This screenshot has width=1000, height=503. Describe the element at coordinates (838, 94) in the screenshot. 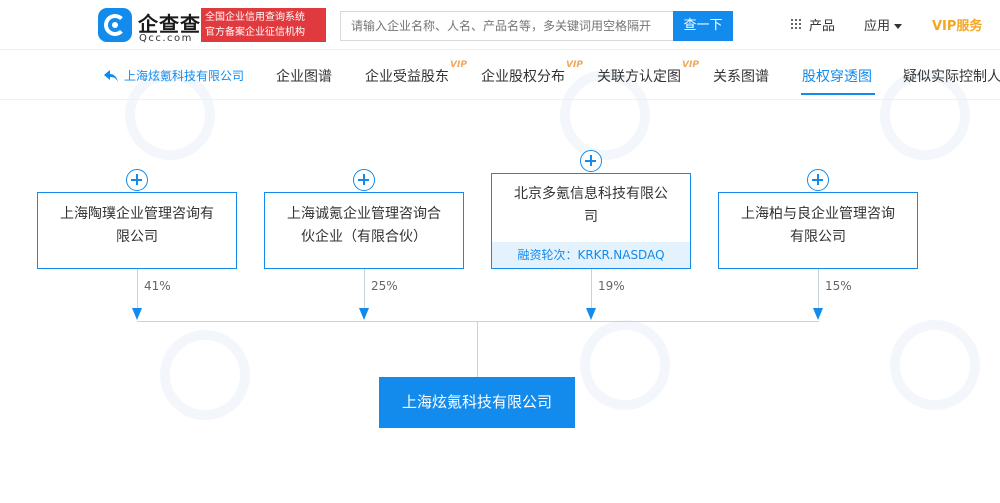

I see `active-tab-underline` at that location.